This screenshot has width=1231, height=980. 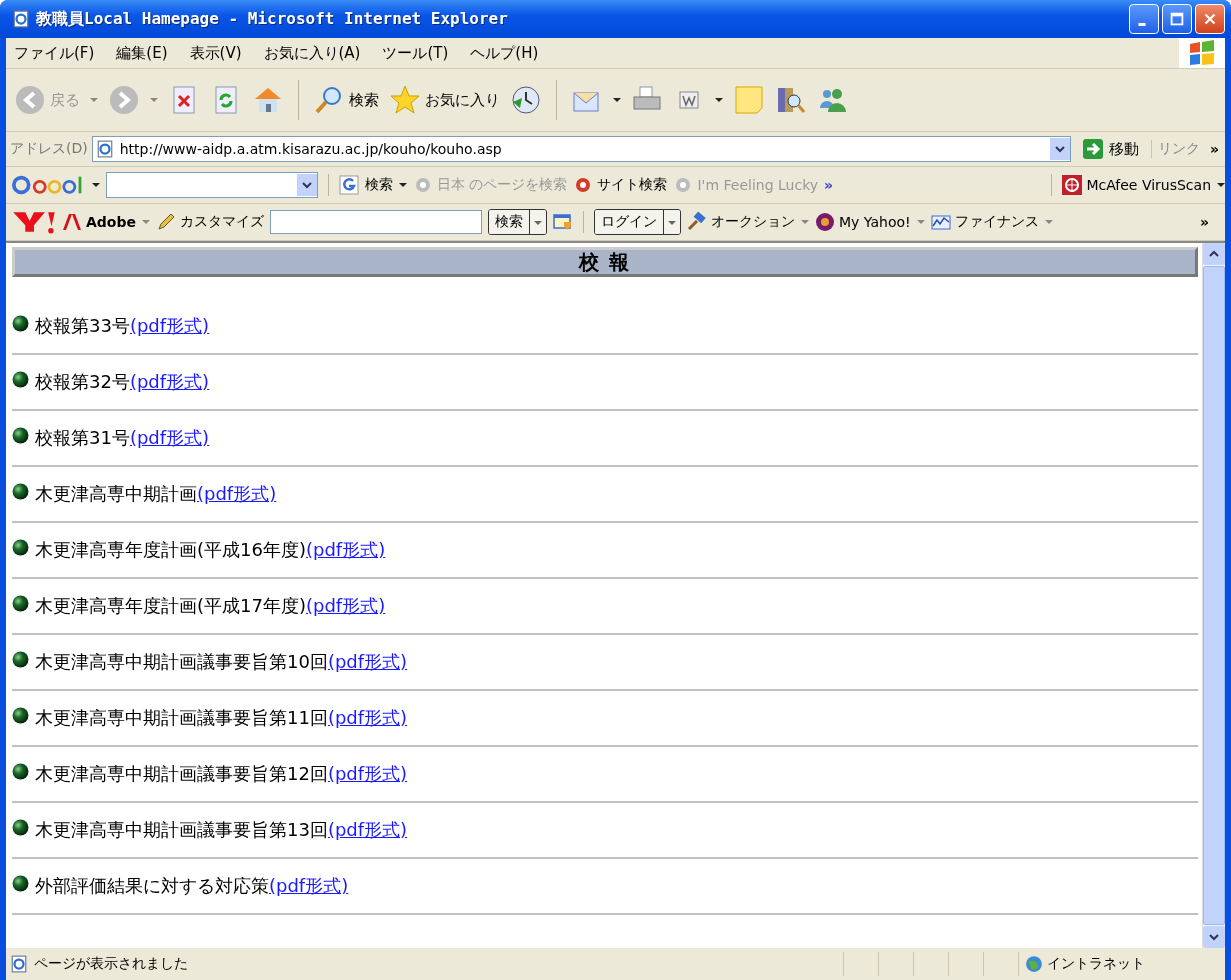 What do you see at coordinates (170, 550) in the screenshot?
I see `item-title: 木更津高専年度計画(平成16年度)` at bounding box center [170, 550].